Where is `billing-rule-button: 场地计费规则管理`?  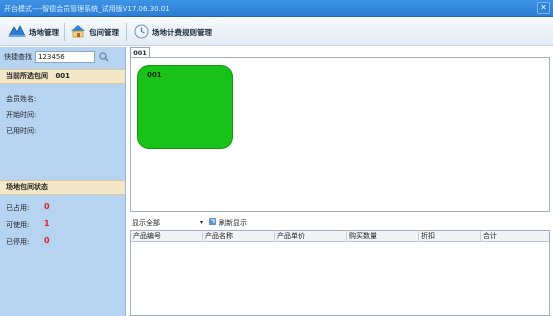
billing-rule-button: 场地计费规则管理 is located at coordinates (173, 32).